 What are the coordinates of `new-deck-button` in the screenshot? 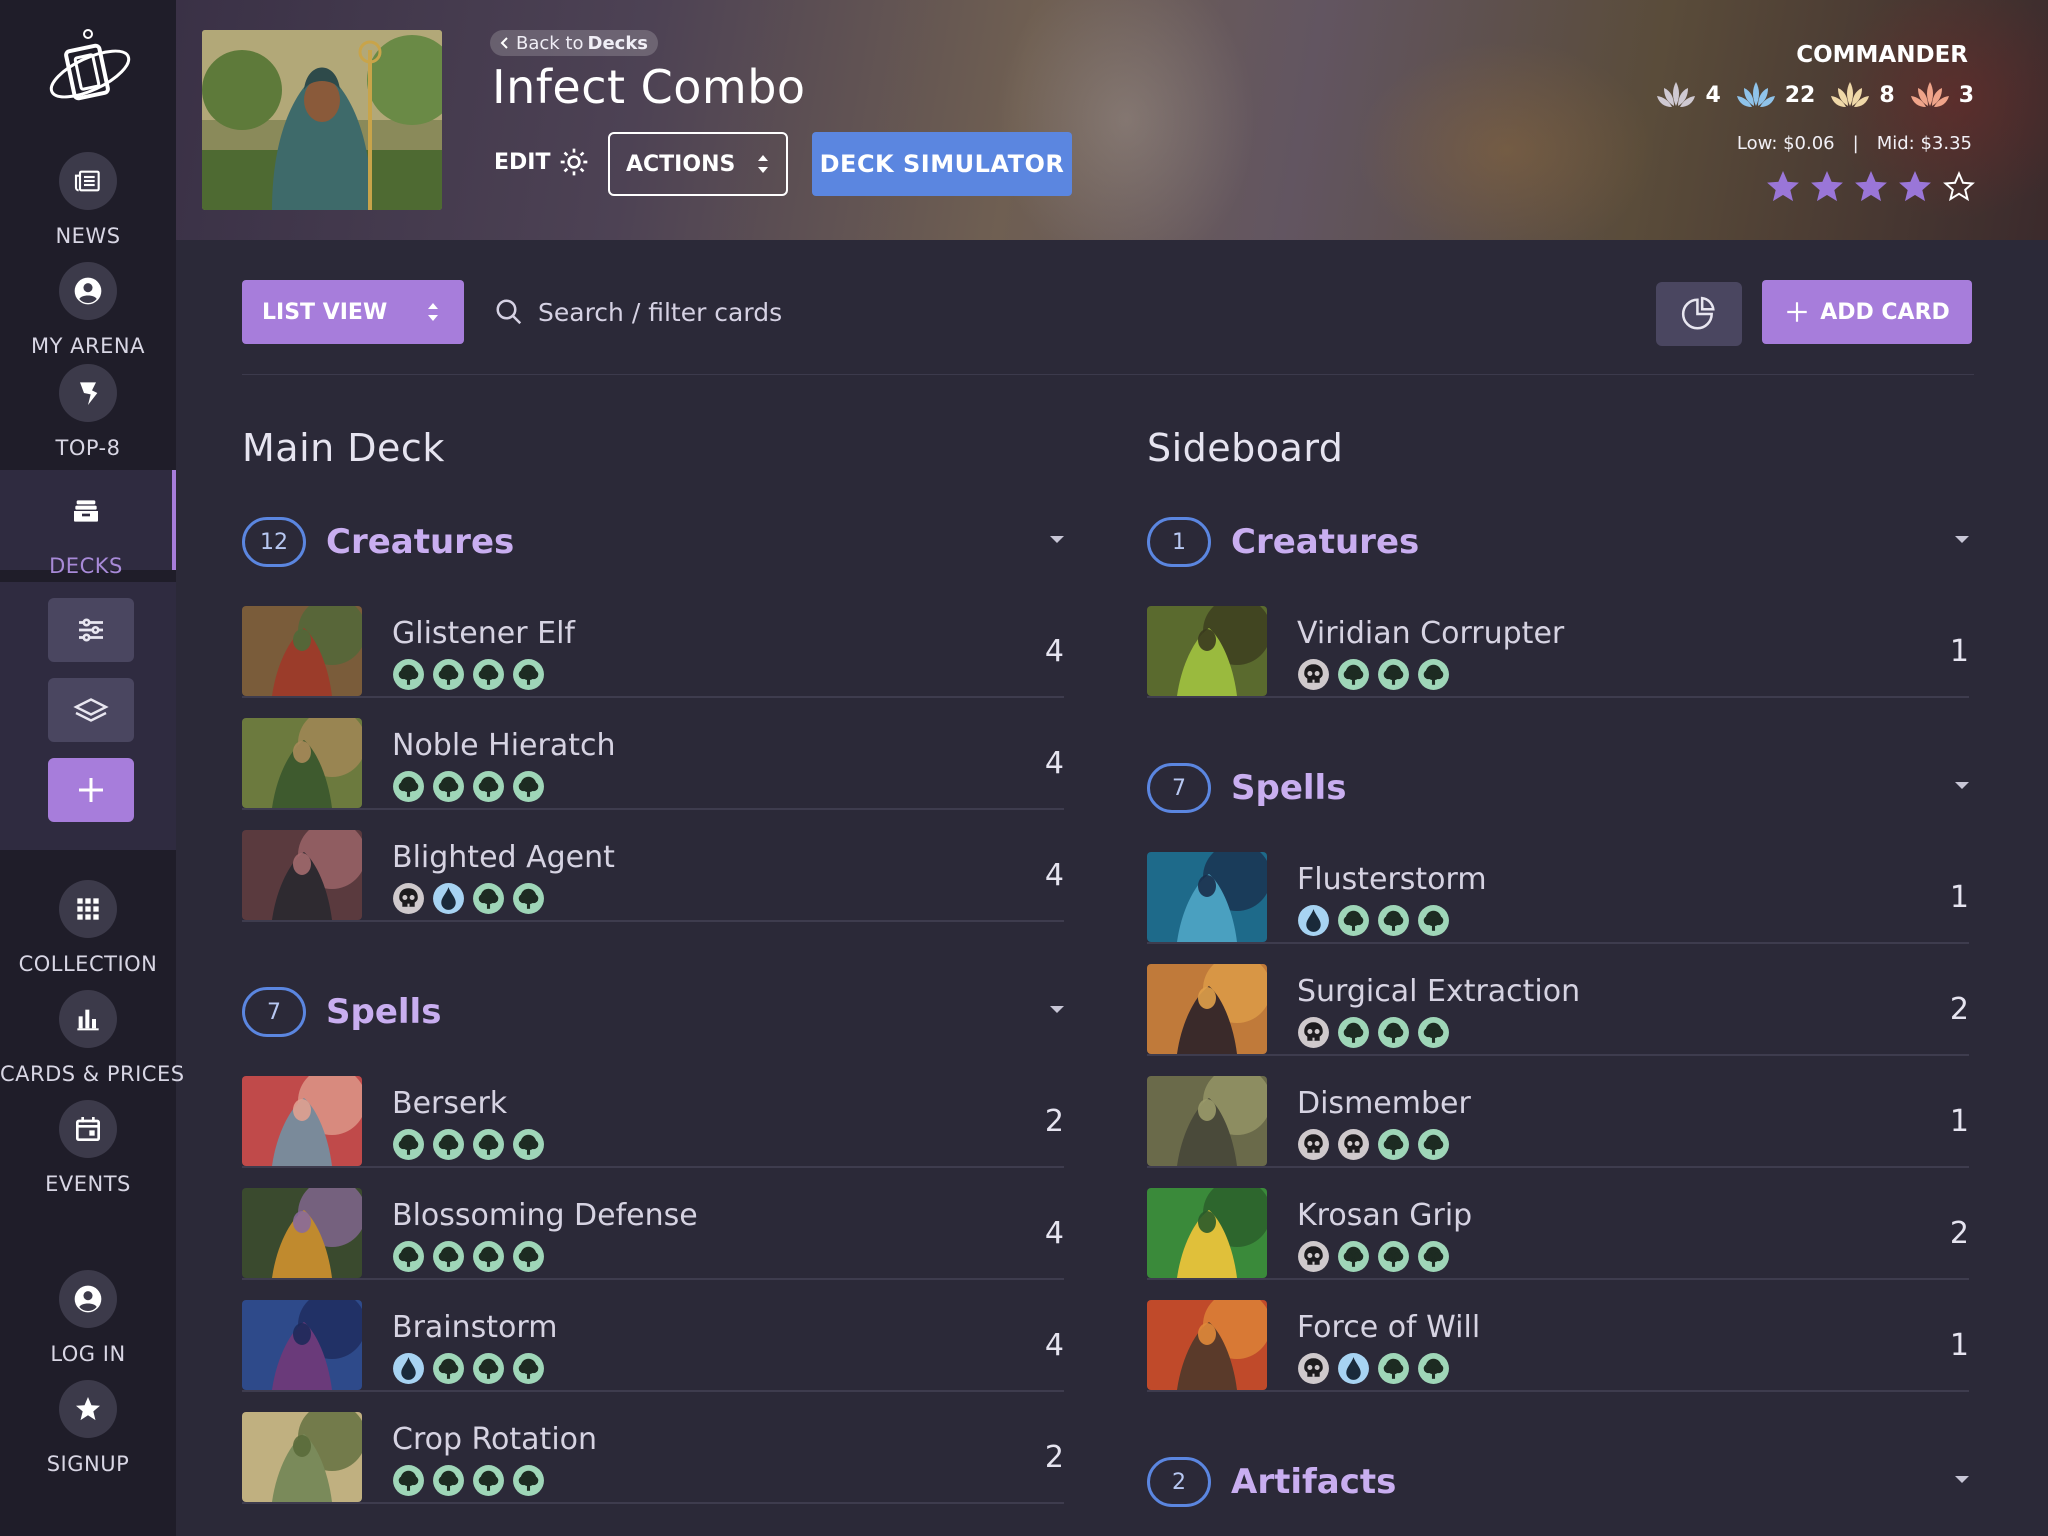 It's located at (91, 790).